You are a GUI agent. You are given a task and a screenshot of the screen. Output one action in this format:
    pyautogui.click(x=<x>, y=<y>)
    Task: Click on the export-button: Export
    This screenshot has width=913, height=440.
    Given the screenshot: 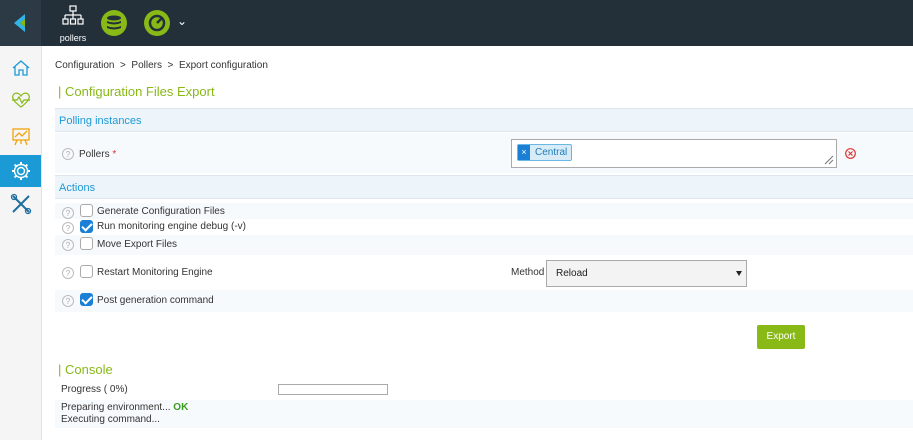 What is the action you would take?
    pyautogui.click(x=781, y=337)
    